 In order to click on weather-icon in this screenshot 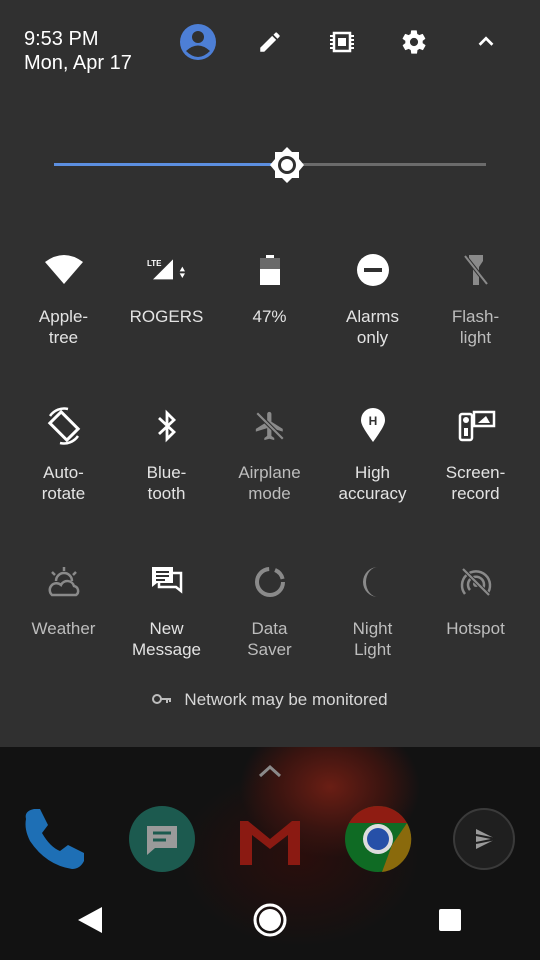, I will do `click(64, 582)`.